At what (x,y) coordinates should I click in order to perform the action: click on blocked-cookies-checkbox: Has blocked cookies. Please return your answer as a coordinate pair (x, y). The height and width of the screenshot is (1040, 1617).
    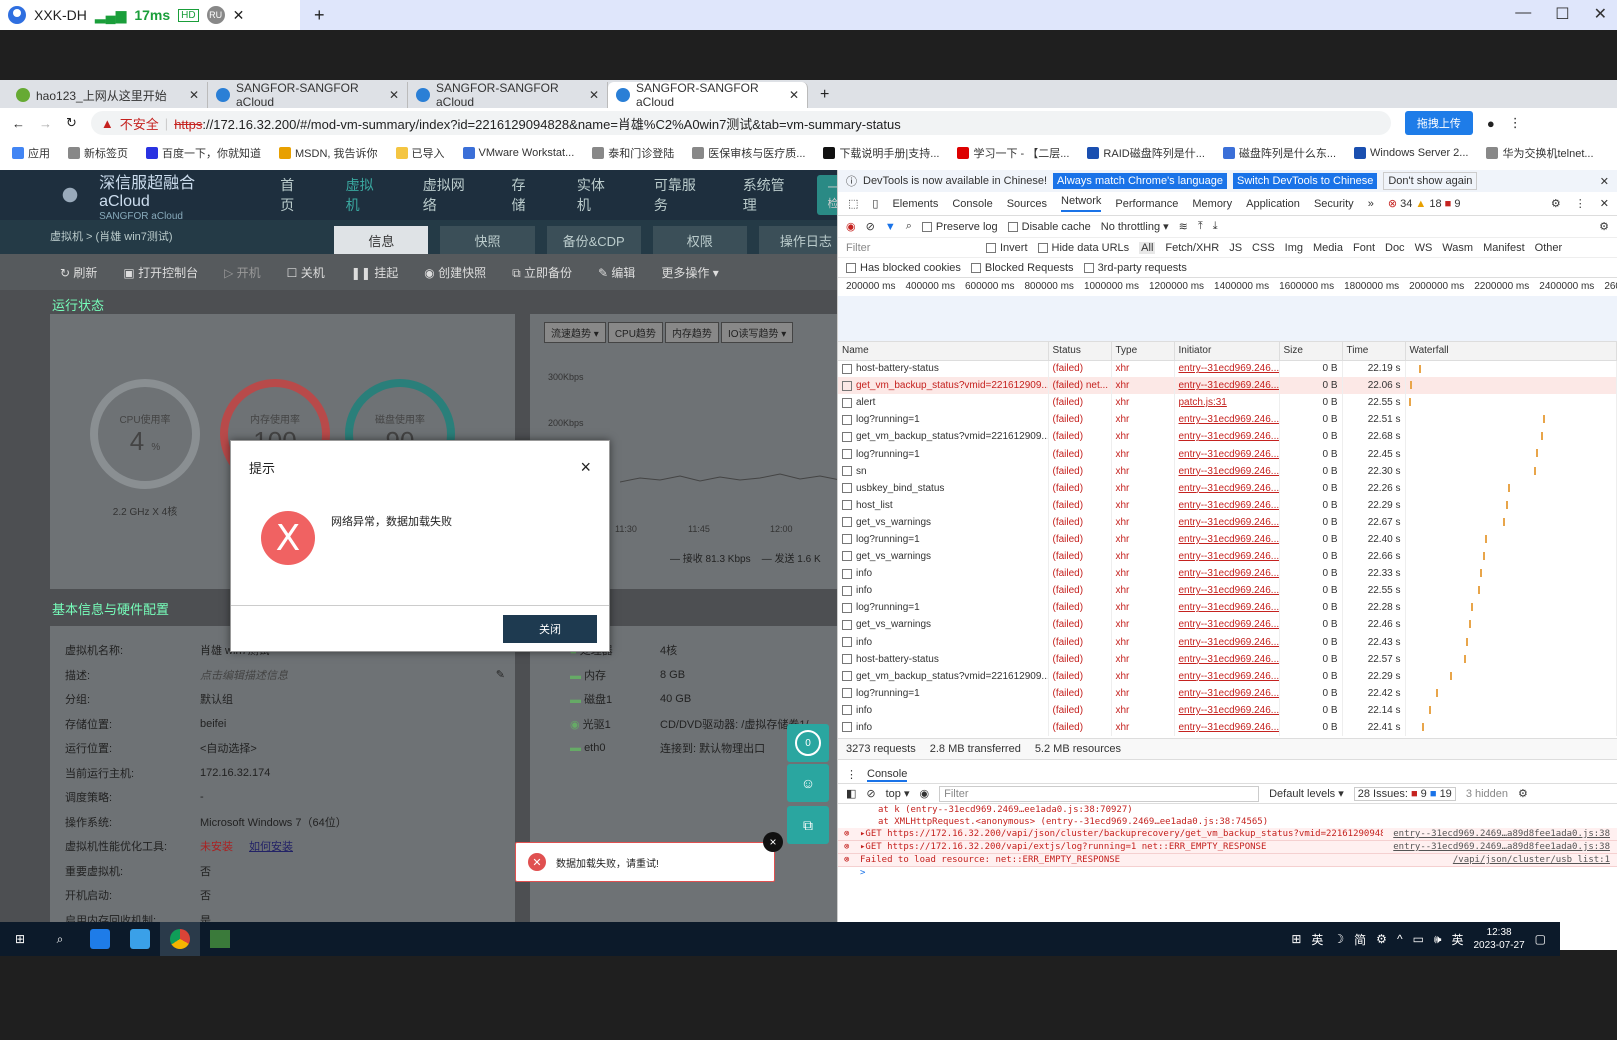
    Looking at the image, I should click on (903, 268).